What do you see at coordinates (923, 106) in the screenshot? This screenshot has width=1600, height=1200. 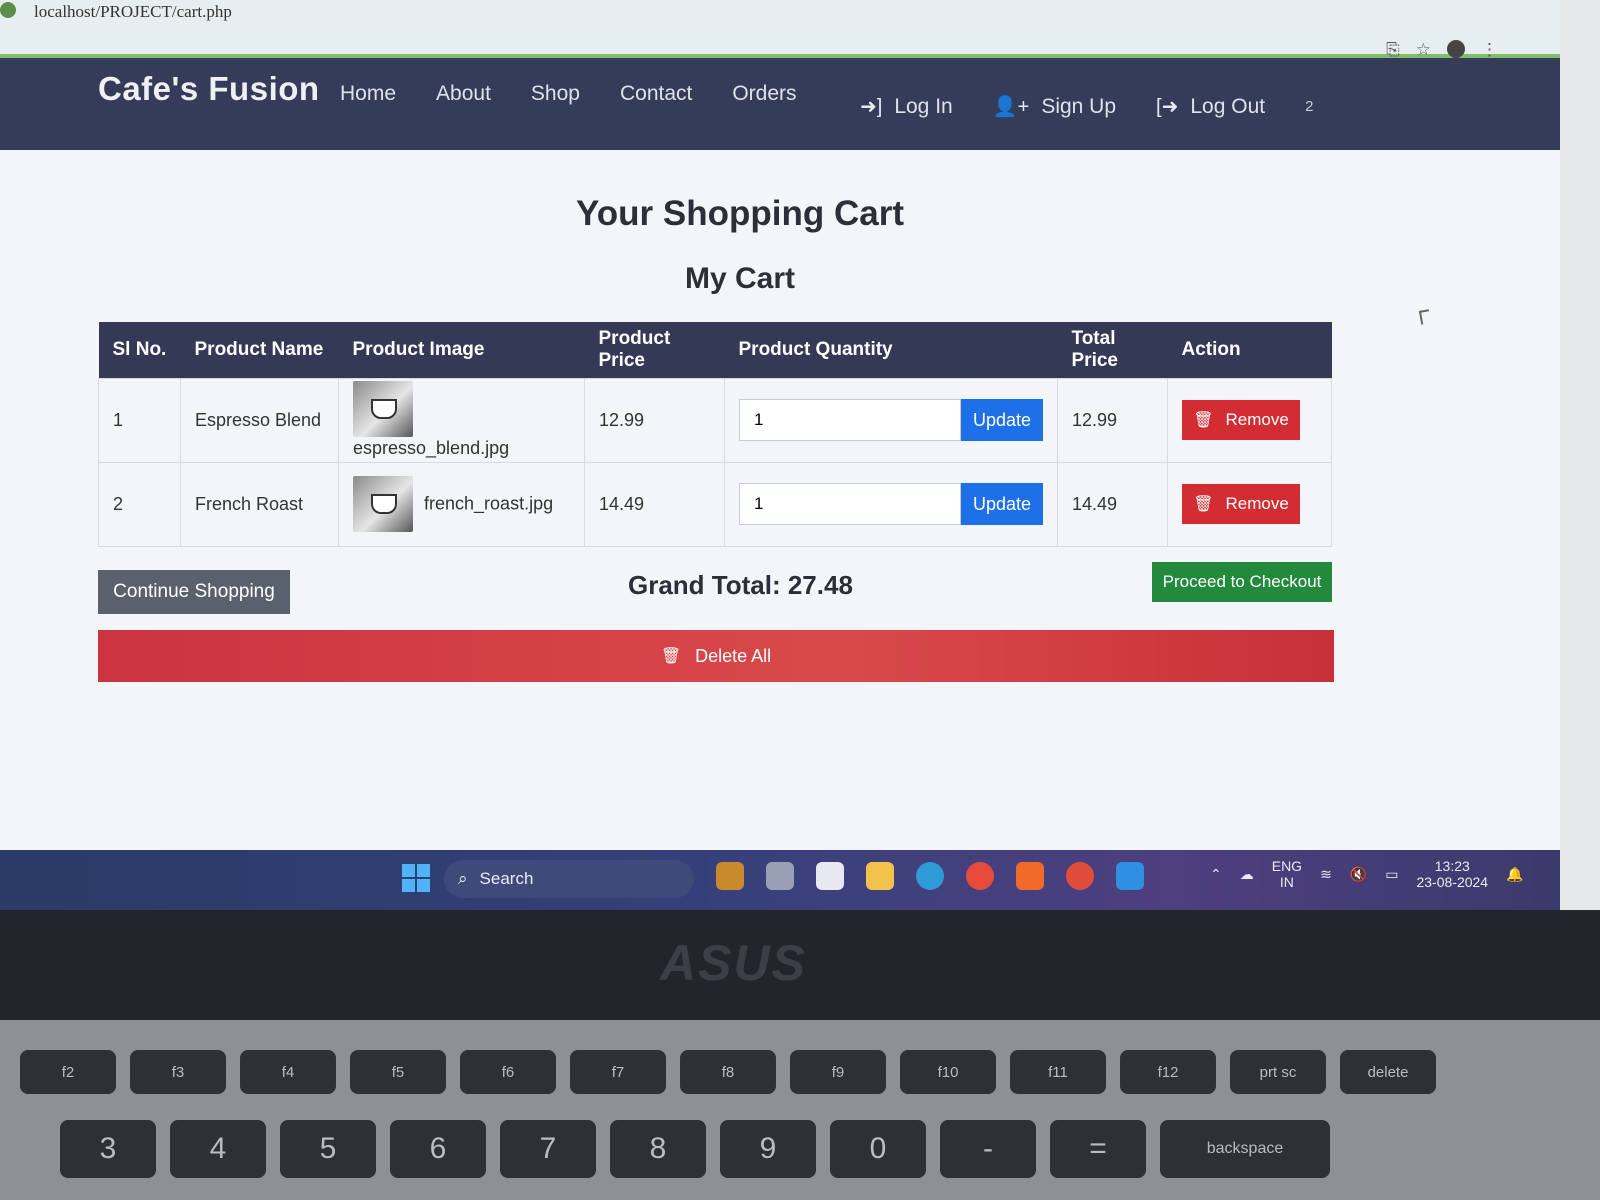 I see `login-label: Log In` at bounding box center [923, 106].